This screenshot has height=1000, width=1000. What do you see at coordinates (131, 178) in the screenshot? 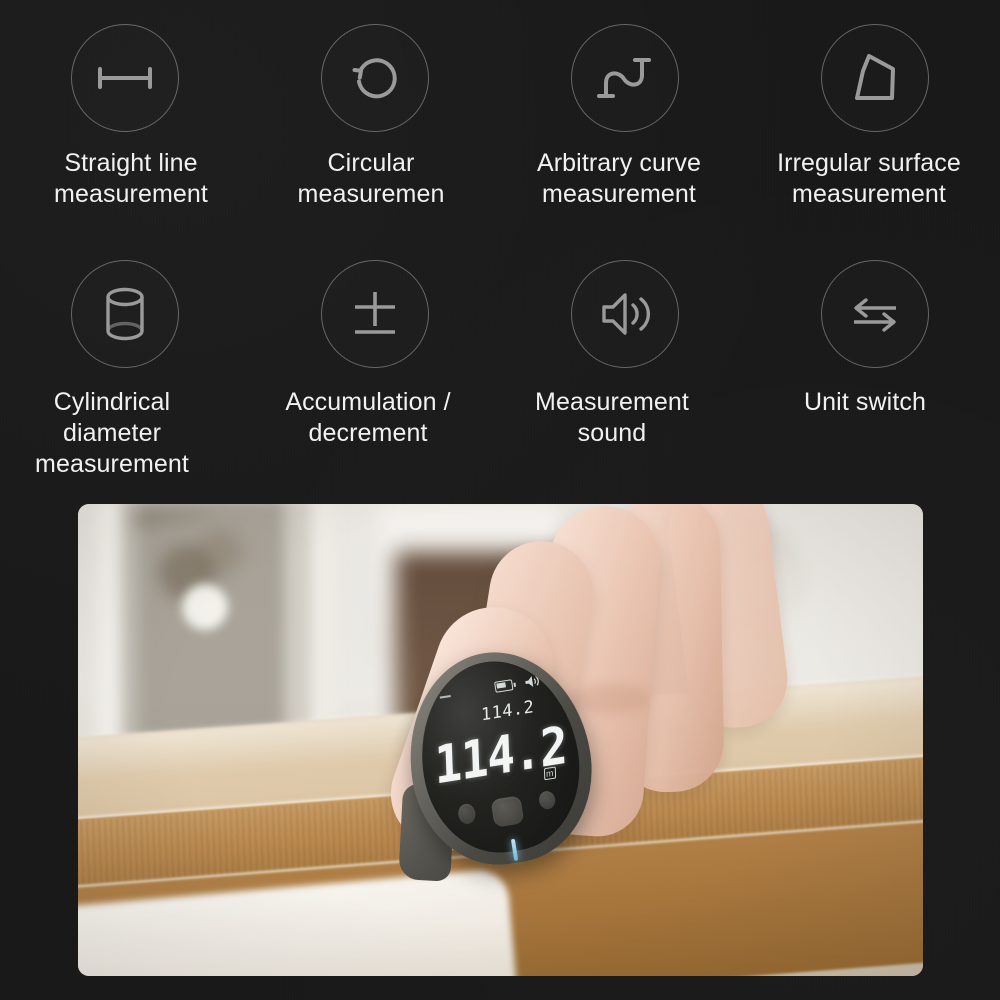
I see `feature-label: Straight line measurement` at bounding box center [131, 178].